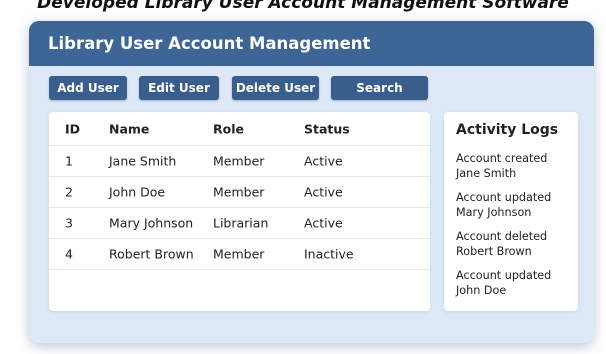 The height and width of the screenshot is (354, 606). I want to click on app-title: Library User Account Management, so click(209, 43).